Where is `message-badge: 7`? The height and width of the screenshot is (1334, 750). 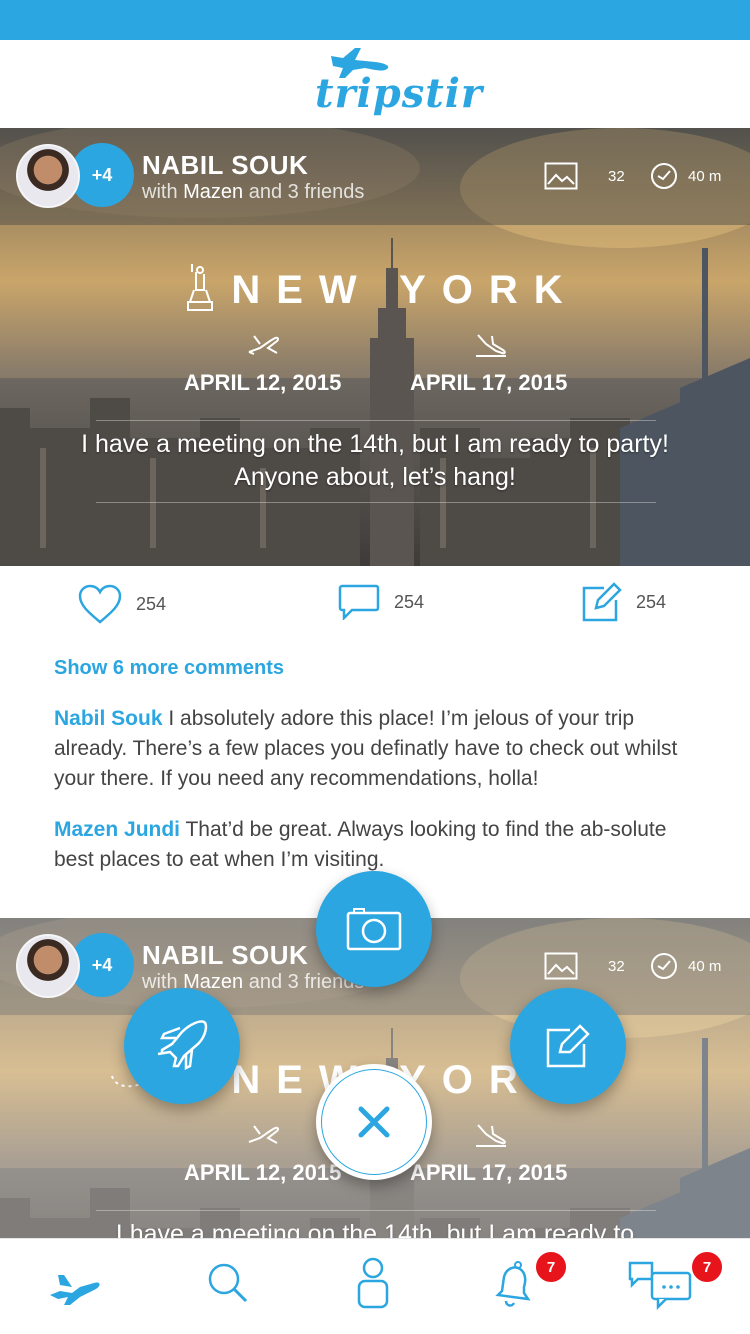
message-badge: 7 is located at coordinates (707, 1267).